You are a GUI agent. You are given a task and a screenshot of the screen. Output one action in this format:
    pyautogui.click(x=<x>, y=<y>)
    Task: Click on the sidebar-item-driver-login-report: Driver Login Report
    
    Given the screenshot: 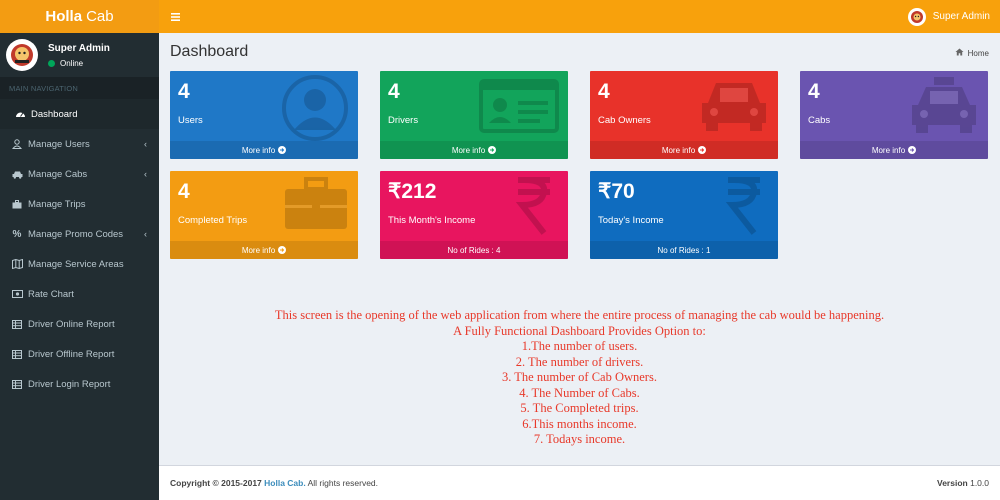 What is the action you would take?
    pyautogui.click(x=79, y=384)
    